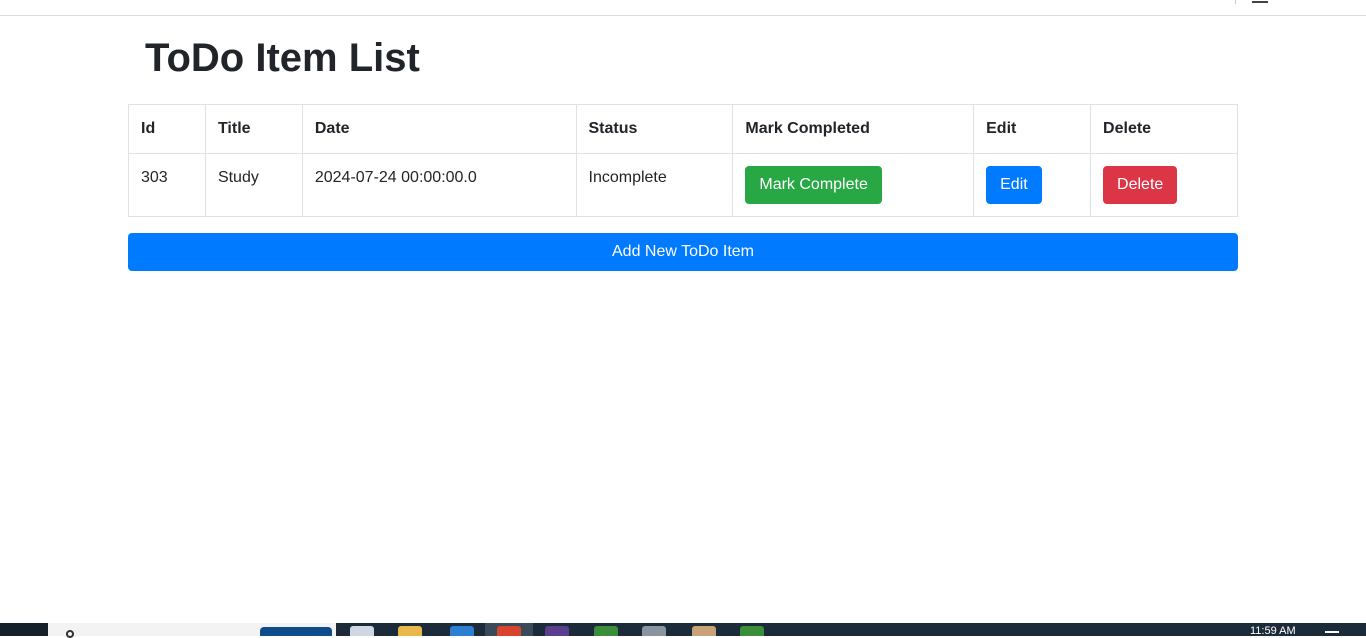 This screenshot has width=1366, height=638. Describe the element at coordinates (1260, 1) in the screenshot. I see `menu-icon` at that location.